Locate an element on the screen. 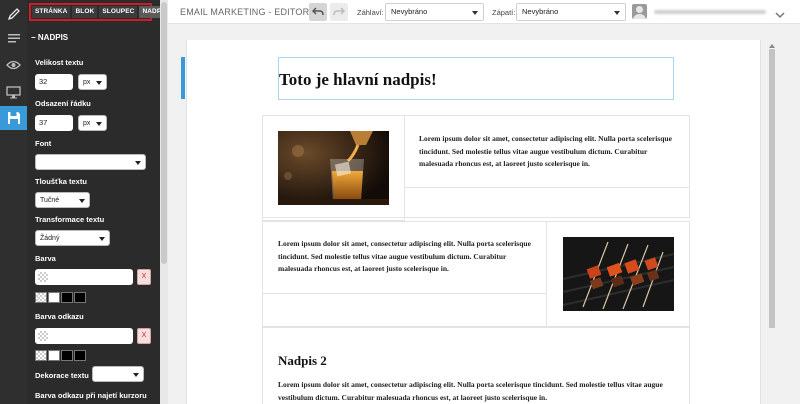 The image size is (800, 404). whisky-photo is located at coordinates (333, 168).